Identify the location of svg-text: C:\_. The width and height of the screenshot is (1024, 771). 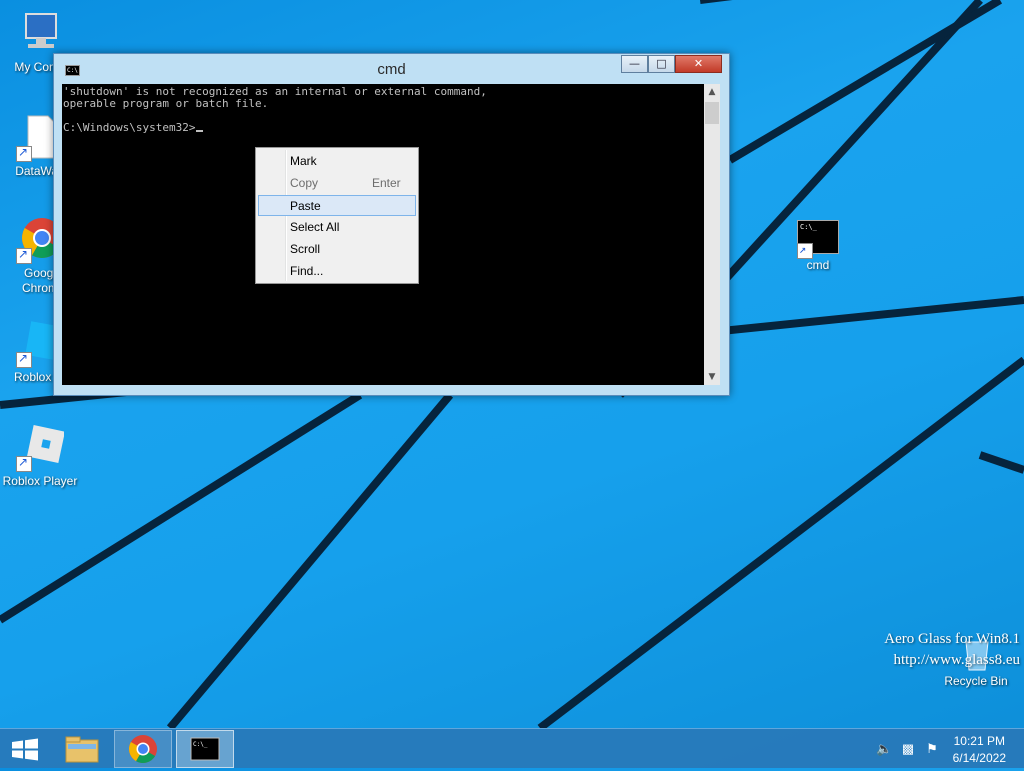
(200, 744).